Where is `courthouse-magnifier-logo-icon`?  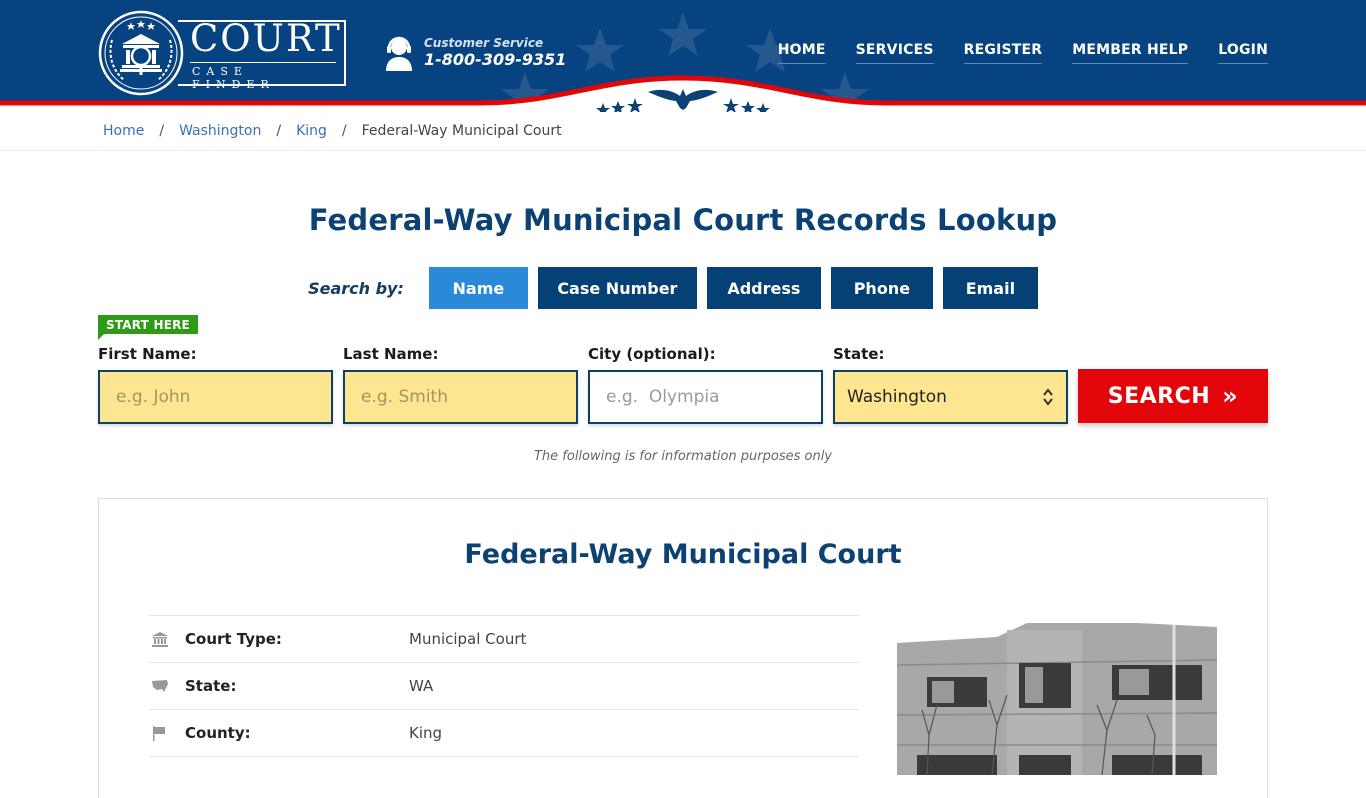
courthouse-magnifier-logo-icon is located at coordinates (141, 53).